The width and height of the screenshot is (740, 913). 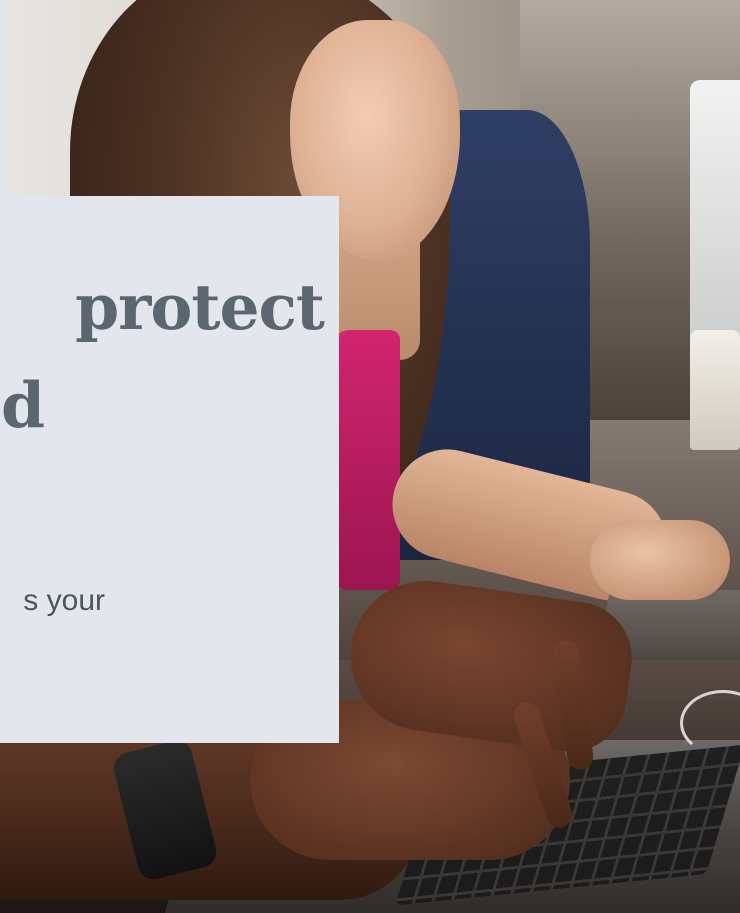 What do you see at coordinates (22, 405) in the screenshot?
I see `headline-line-2: d` at bounding box center [22, 405].